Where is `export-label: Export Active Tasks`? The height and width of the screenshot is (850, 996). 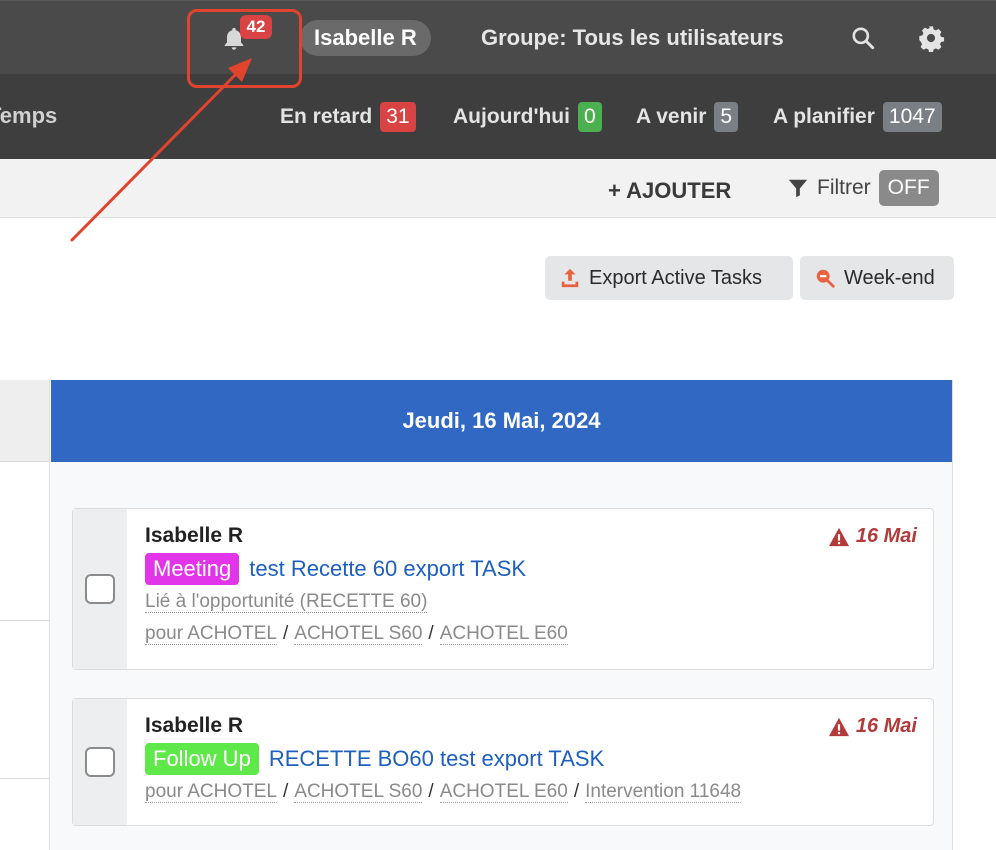 export-label: Export Active Tasks is located at coordinates (676, 277).